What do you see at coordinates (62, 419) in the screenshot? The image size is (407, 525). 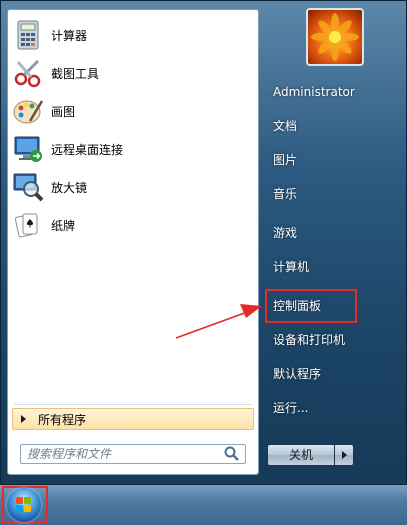 I see `all-programs-label: 所有程序` at bounding box center [62, 419].